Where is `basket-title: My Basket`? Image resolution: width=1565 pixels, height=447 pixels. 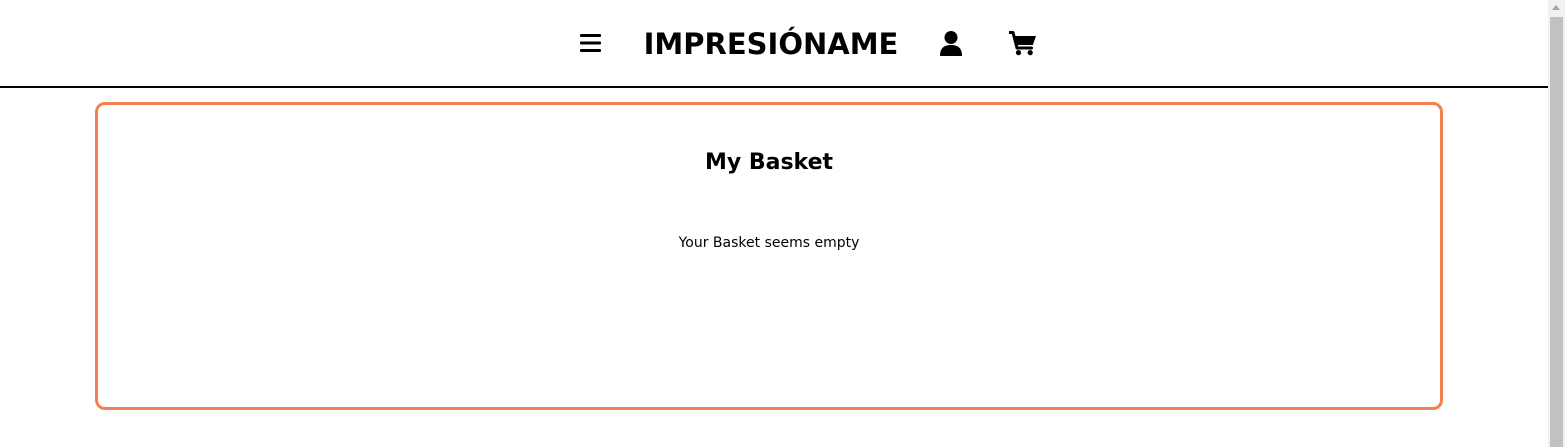 basket-title: My Basket is located at coordinates (769, 162).